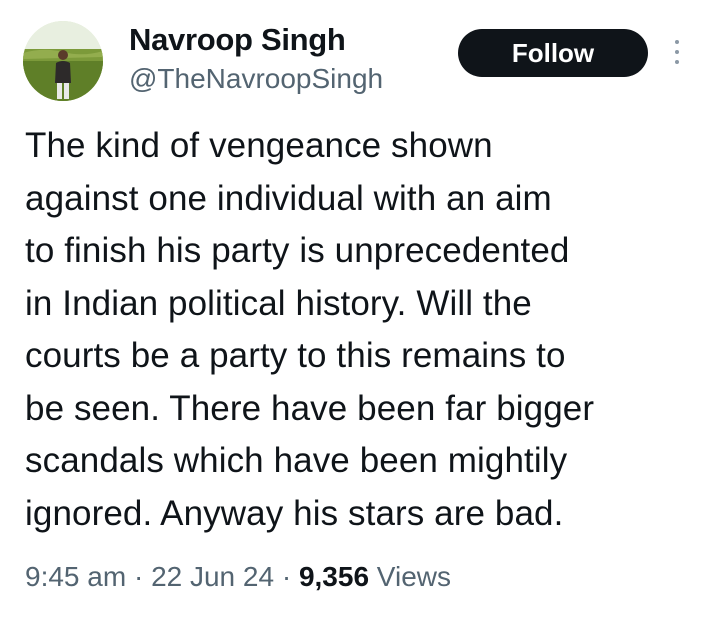 The image size is (720, 617). Describe the element at coordinates (553, 53) in the screenshot. I see `follow-button: Follow` at that location.